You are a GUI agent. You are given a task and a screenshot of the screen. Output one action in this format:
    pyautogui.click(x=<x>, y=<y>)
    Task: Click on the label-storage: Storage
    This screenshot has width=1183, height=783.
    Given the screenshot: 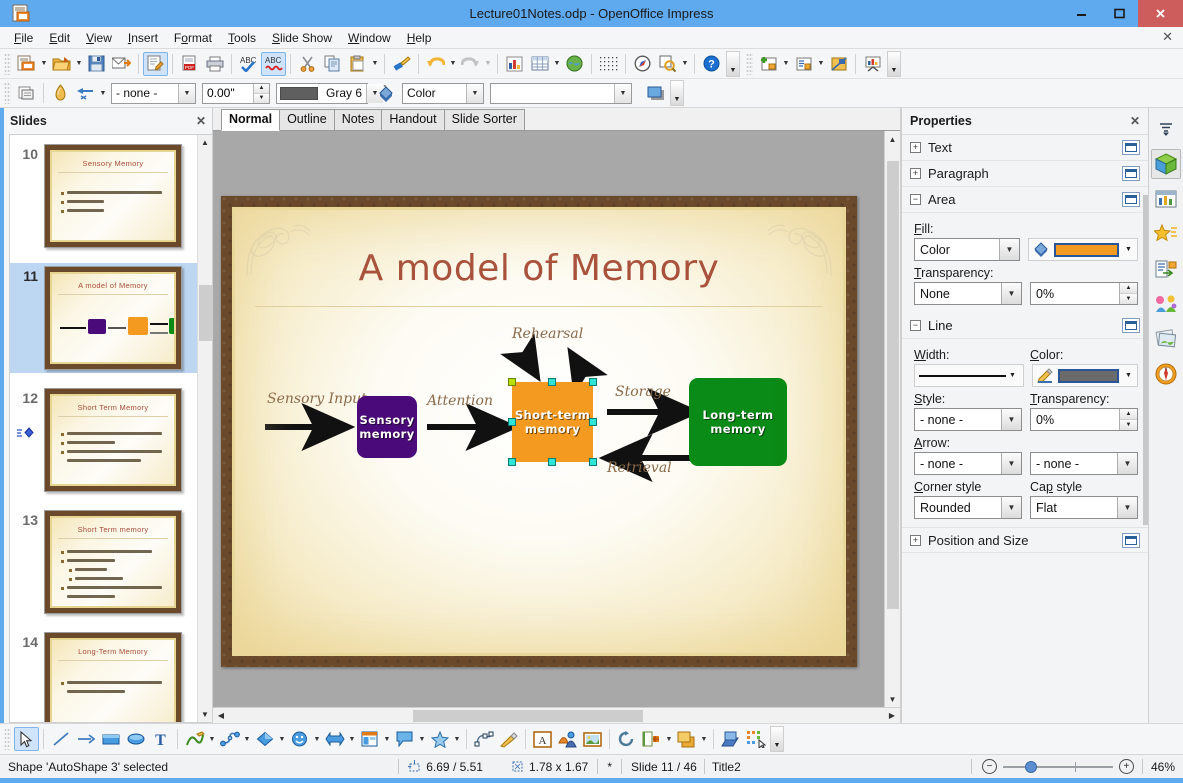 What is the action you would take?
    pyautogui.click(x=643, y=392)
    